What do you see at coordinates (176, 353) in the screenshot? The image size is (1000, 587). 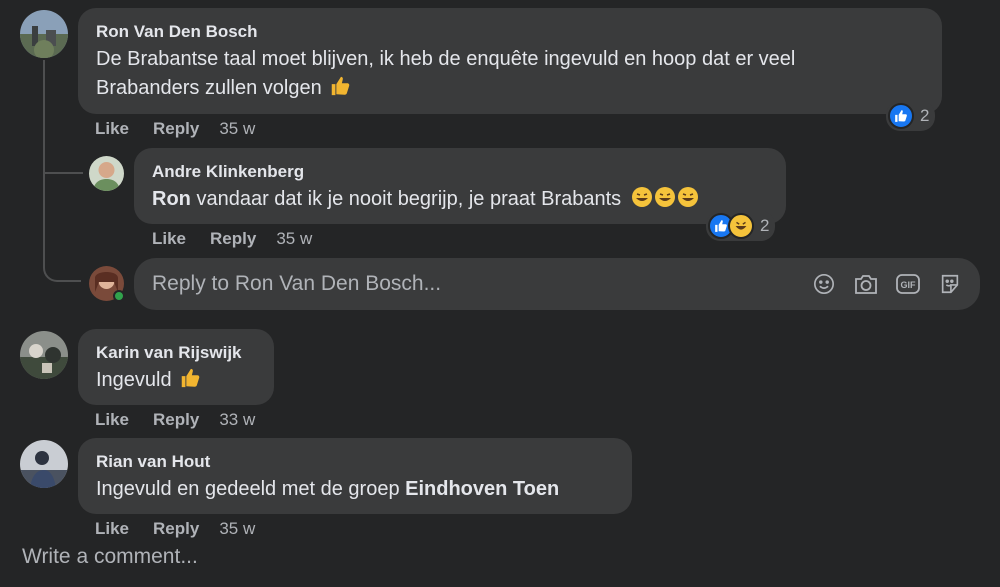 I see `comment-author: Karin van Rijswijk` at bounding box center [176, 353].